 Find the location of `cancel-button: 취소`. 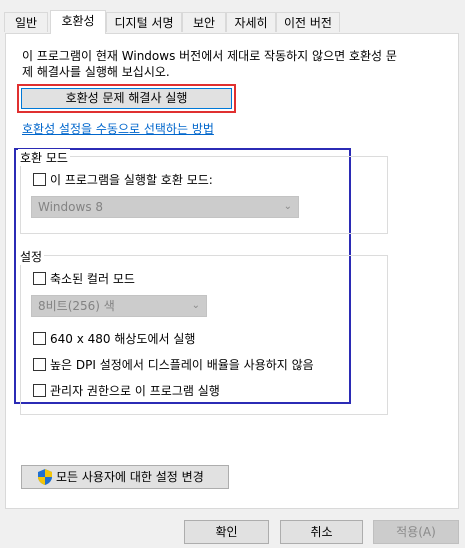

cancel-button: 취소 is located at coordinates (321, 532).